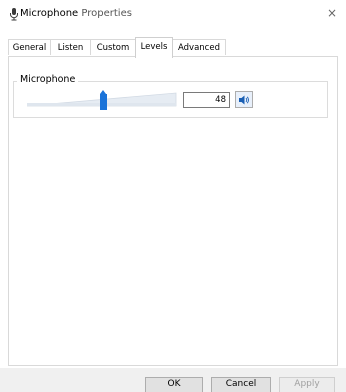  What do you see at coordinates (206, 100) in the screenshot?
I see `level-value-field: 48` at bounding box center [206, 100].